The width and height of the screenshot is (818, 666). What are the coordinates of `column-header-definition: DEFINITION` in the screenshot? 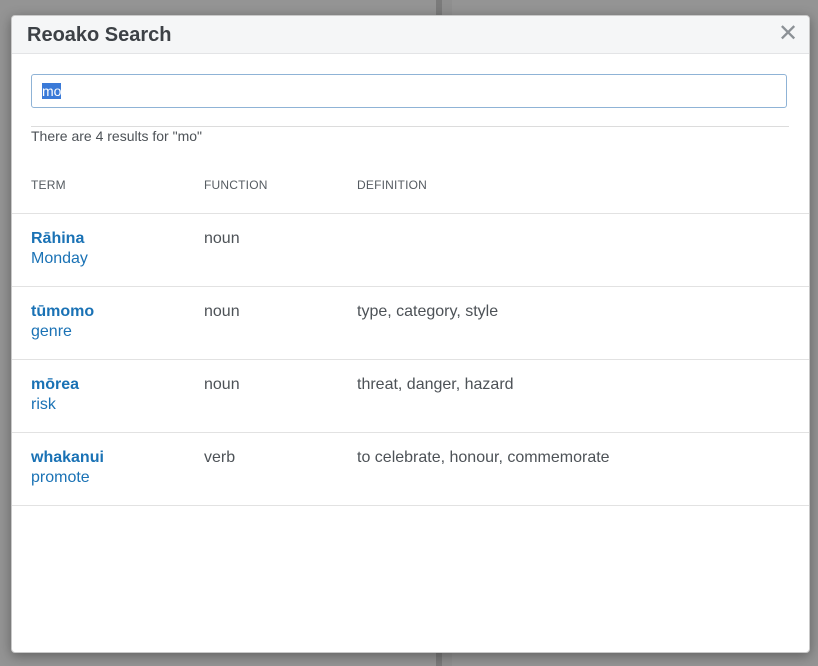 It's located at (392, 185).